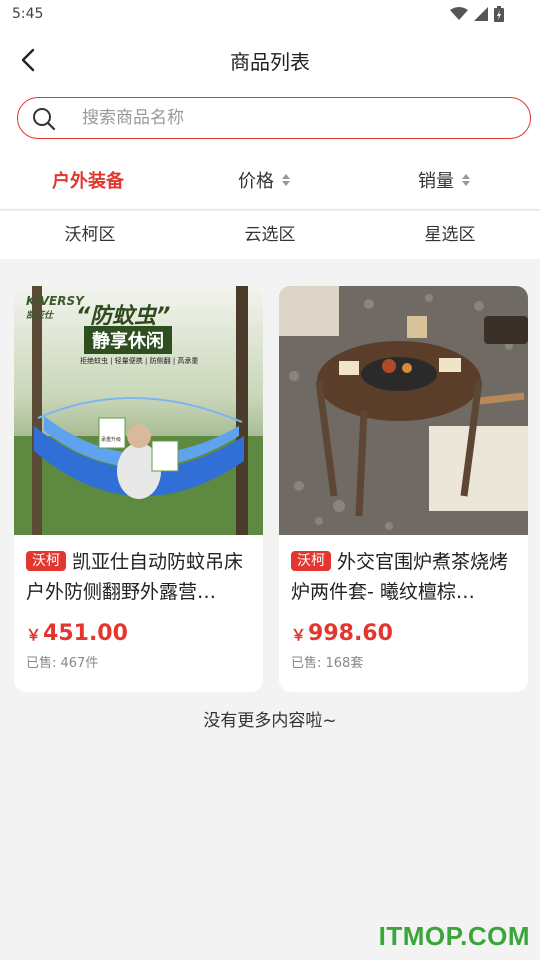 The height and width of the screenshot is (960, 540). I want to click on tab-outdoor-gear-label: 户外装备, so click(88, 181).